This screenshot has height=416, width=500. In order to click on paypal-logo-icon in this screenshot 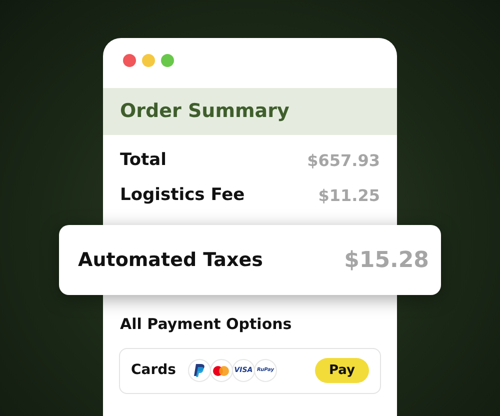, I will do `click(199, 370)`.